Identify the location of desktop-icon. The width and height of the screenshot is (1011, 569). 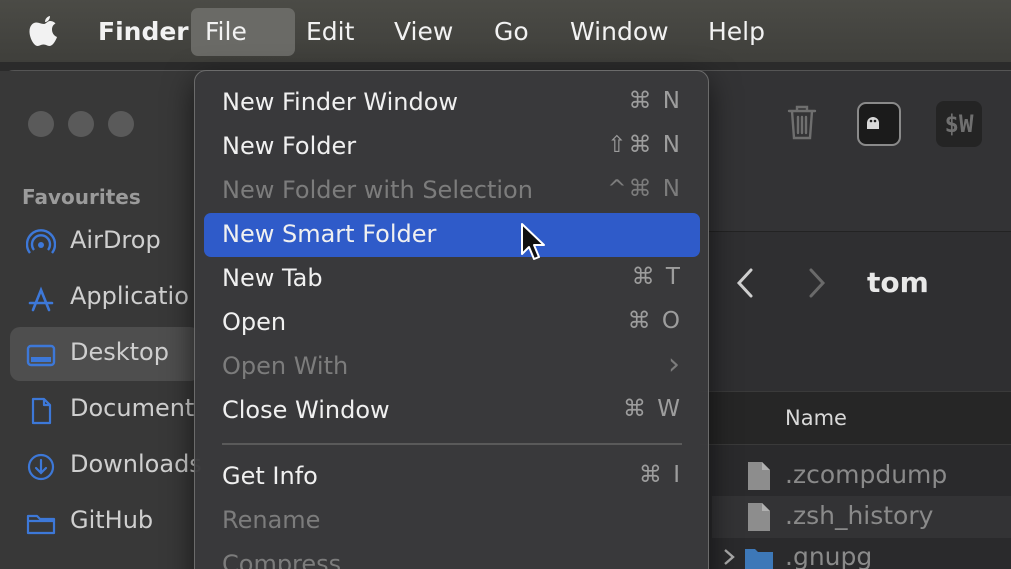
(41, 355).